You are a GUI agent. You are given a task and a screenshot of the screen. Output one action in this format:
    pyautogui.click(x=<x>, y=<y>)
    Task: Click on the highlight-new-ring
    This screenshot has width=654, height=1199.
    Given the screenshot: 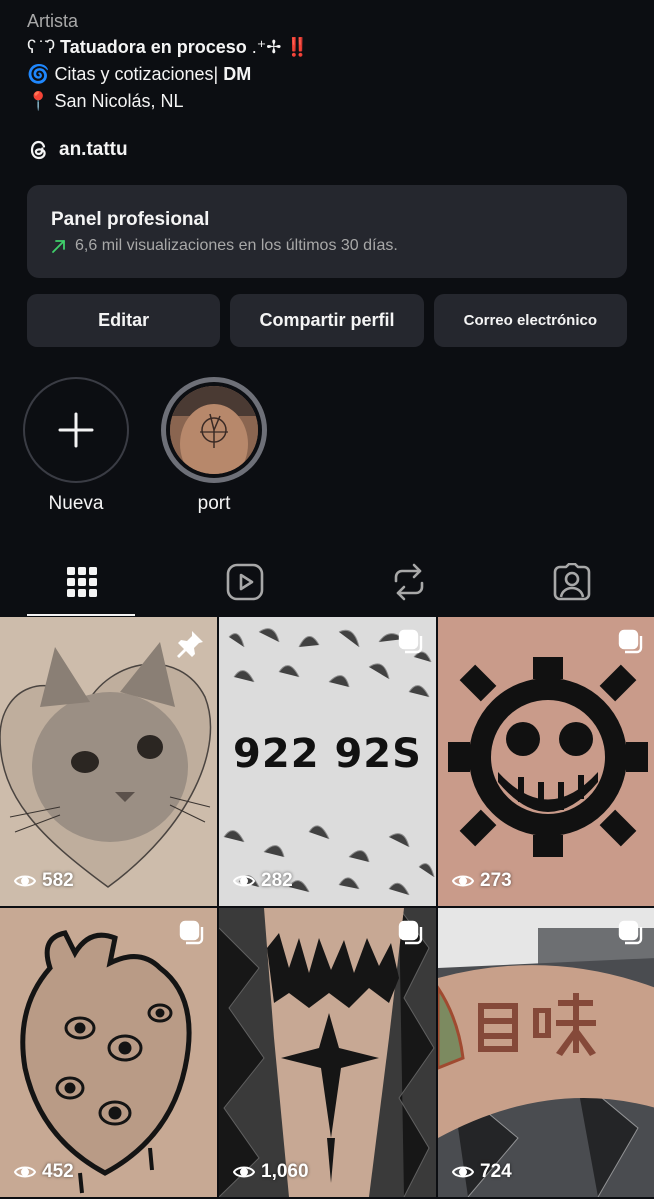 What is the action you would take?
    pyautogui.click(x=76, y=430)
    